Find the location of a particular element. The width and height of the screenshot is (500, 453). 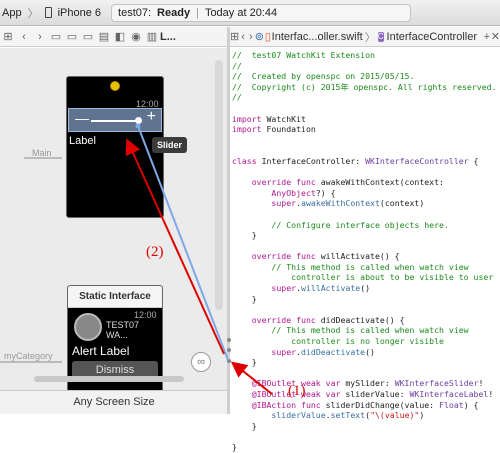

connection-line is located at coordinates (183, 243).